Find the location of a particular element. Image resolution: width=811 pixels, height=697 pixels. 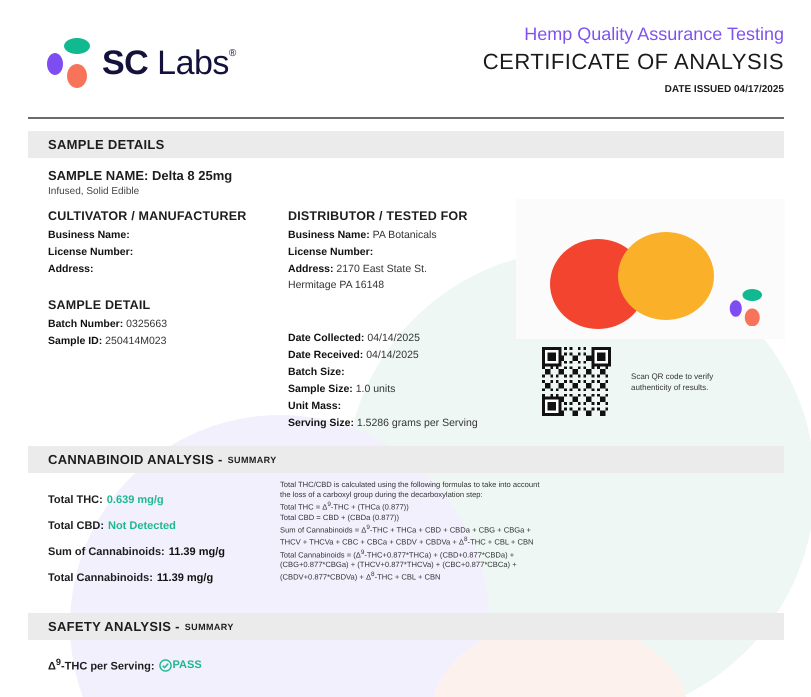

date-issued: DATE ISSUED 04/17/2025 is located at coordinates (724, 89).